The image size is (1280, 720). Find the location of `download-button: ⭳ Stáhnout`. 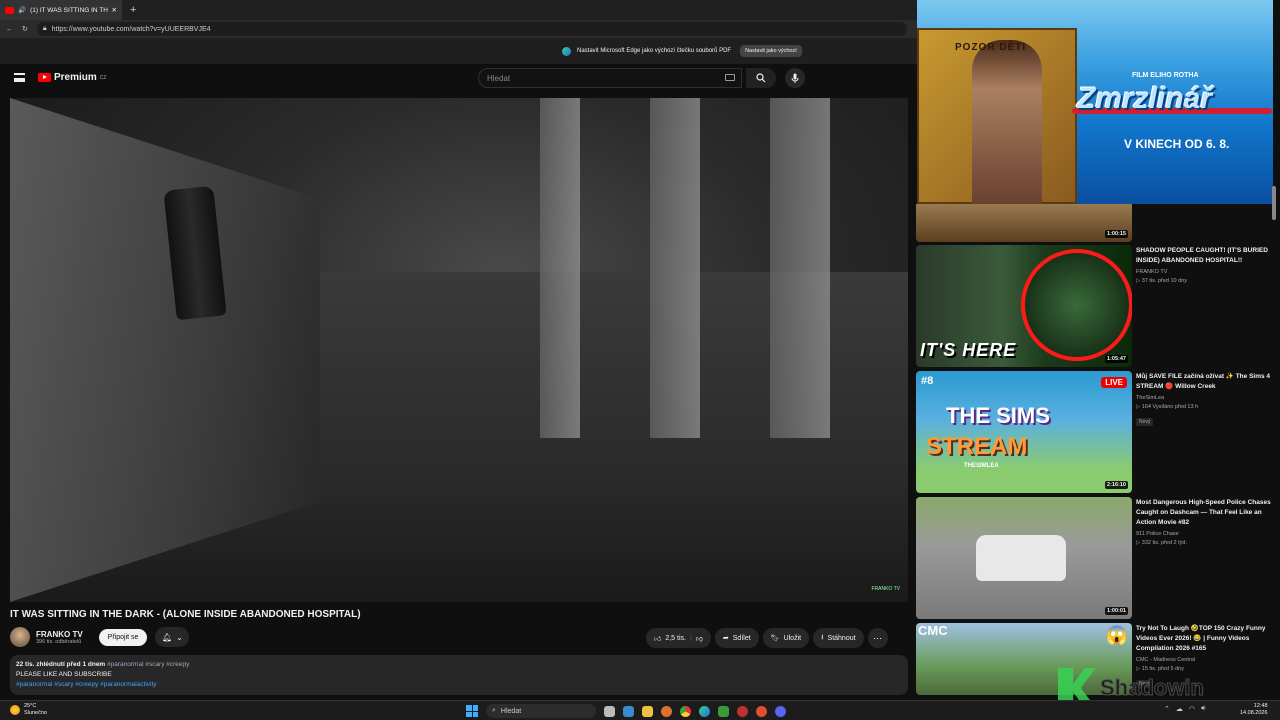

download-button: ⭳ Stáhnout is located at coordinates (838, 638).